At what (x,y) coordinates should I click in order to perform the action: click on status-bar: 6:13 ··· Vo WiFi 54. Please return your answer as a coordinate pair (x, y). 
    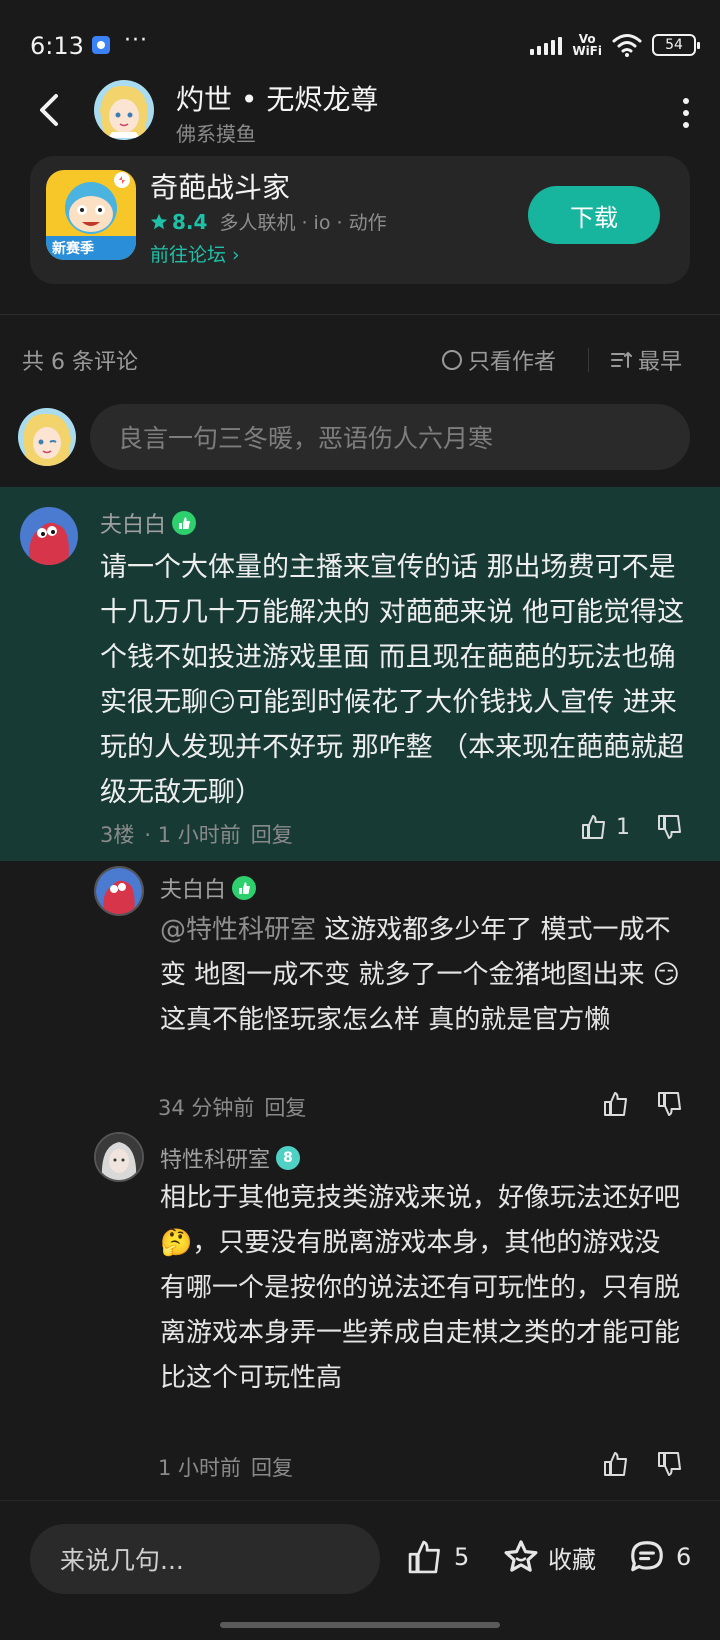
    Looking at the image, I should click on (360, 40).